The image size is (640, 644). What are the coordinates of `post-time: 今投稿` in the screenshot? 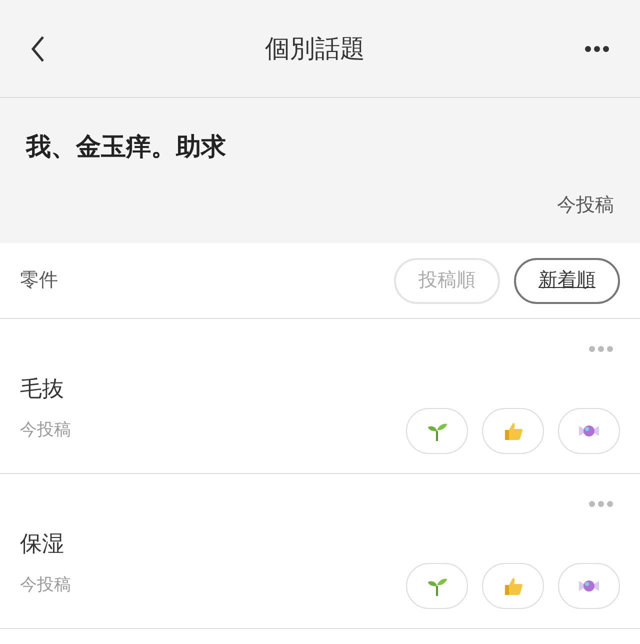 It's located at (585, 205).